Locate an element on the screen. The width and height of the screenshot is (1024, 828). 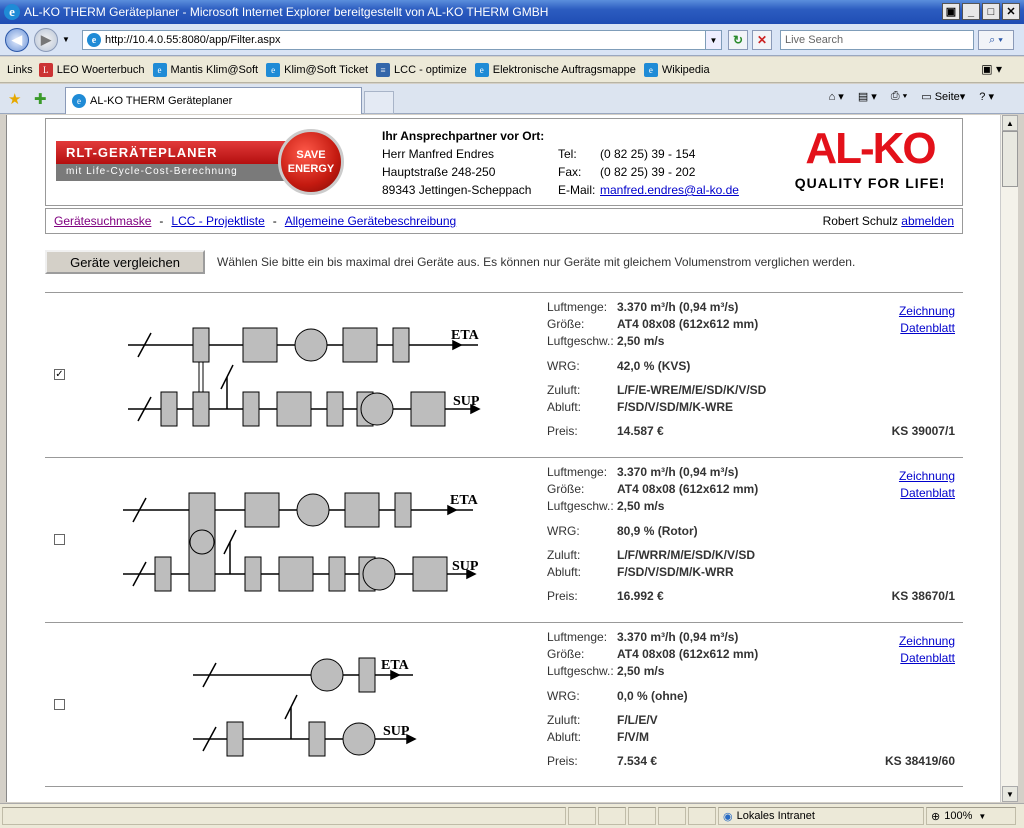
link-lcc-optimize: ≡ LCC - optimize is located at coordinates (421, 69).